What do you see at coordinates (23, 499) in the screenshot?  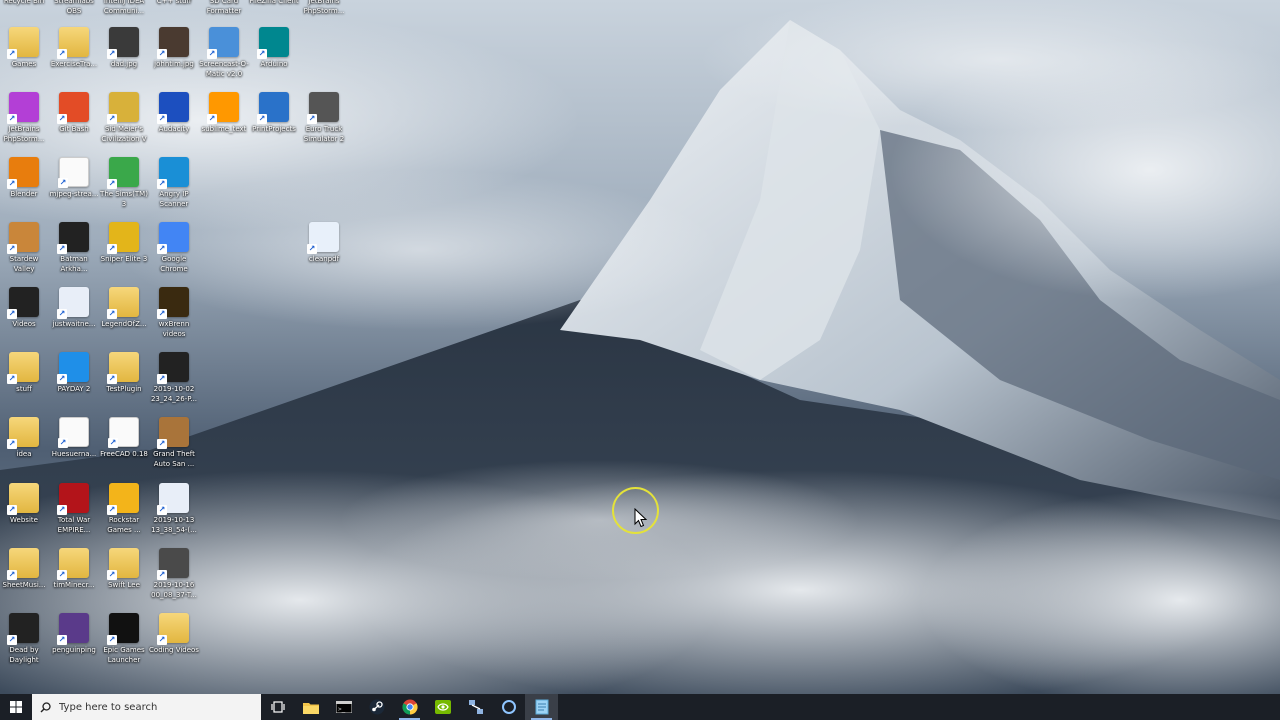 I see `website-folder-icon` at bounding box center [23, 499].